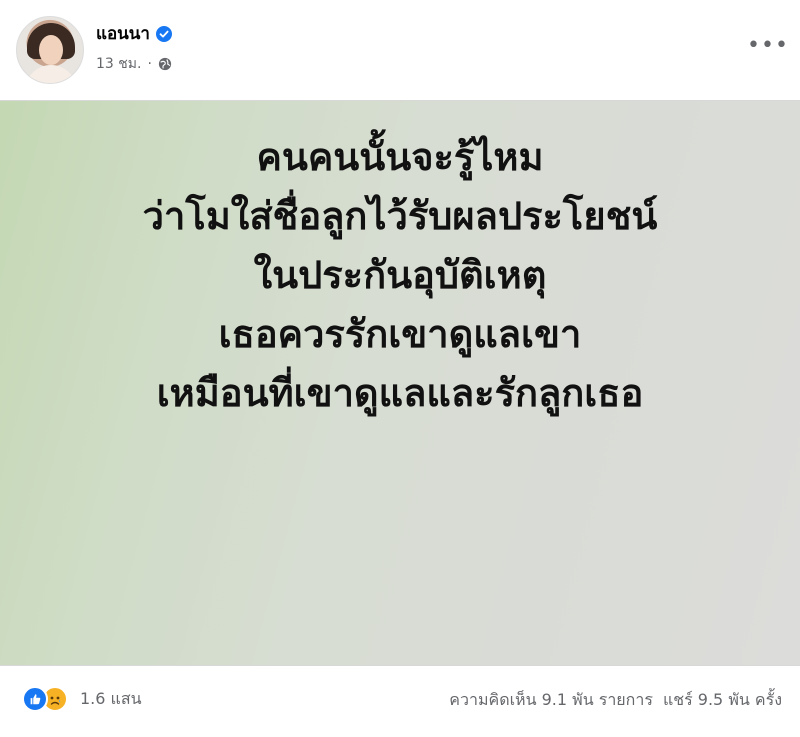 This screenshot has height=737, width=800. Describe the element at coordinates (111, 698) in the screenshot. I see `reaction-count: 1.6 แสน` at that location.